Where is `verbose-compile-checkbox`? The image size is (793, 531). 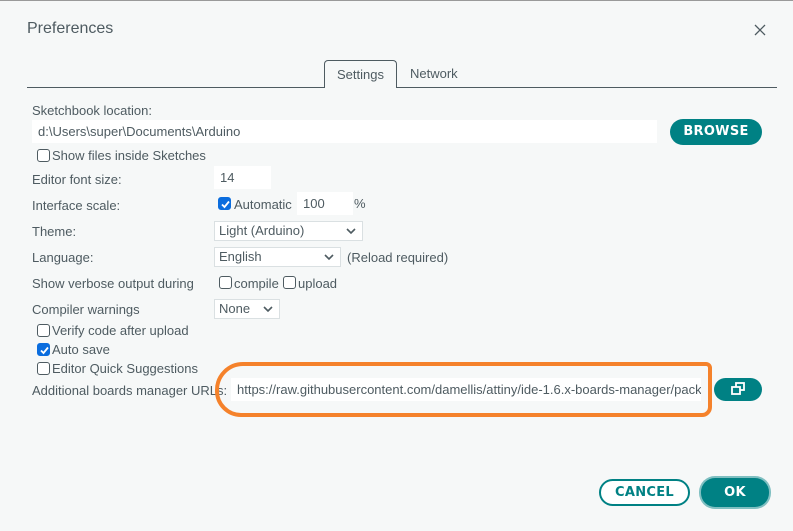 verbose-compile-checkbox is located at coordinates (225, 282).